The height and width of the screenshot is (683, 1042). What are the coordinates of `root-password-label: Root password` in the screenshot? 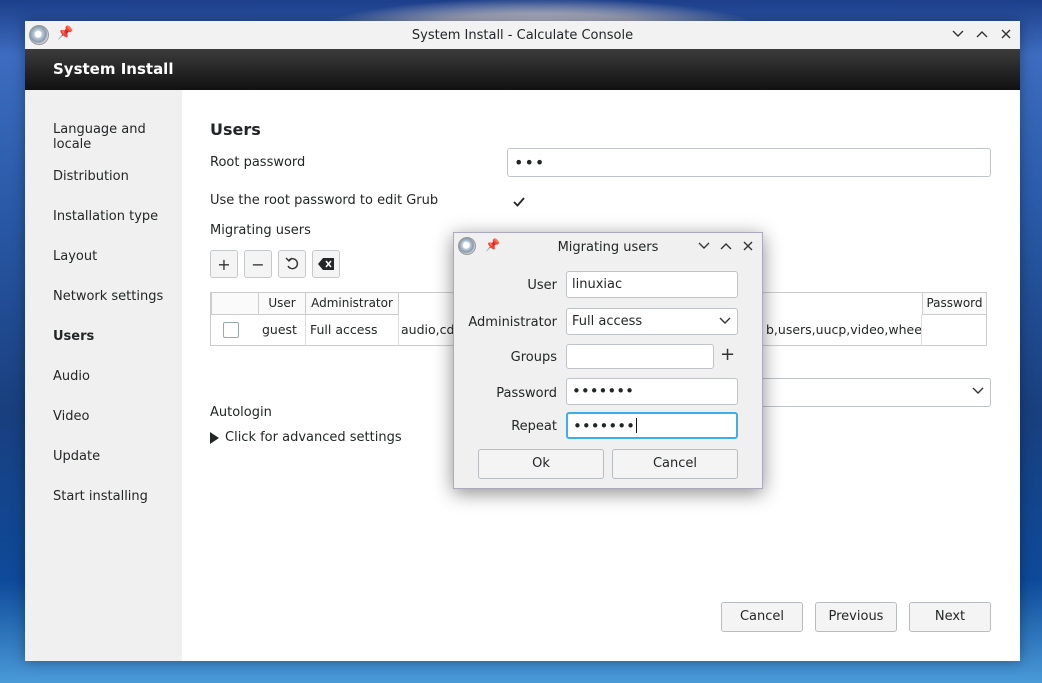 It's located at (258, 162).